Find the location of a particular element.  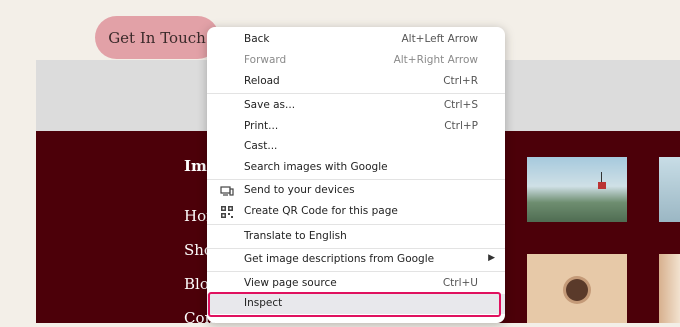

menu-item-image-descriptions: Get image descriptions from Google ▶ is located at coordinates (356, 260).